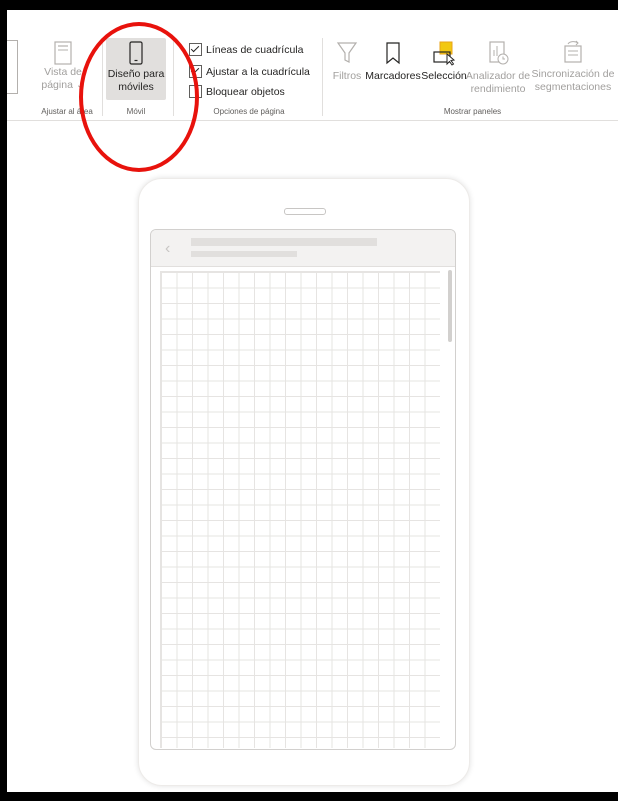  I want to click on fit-to-area-button, so click(12, 67).